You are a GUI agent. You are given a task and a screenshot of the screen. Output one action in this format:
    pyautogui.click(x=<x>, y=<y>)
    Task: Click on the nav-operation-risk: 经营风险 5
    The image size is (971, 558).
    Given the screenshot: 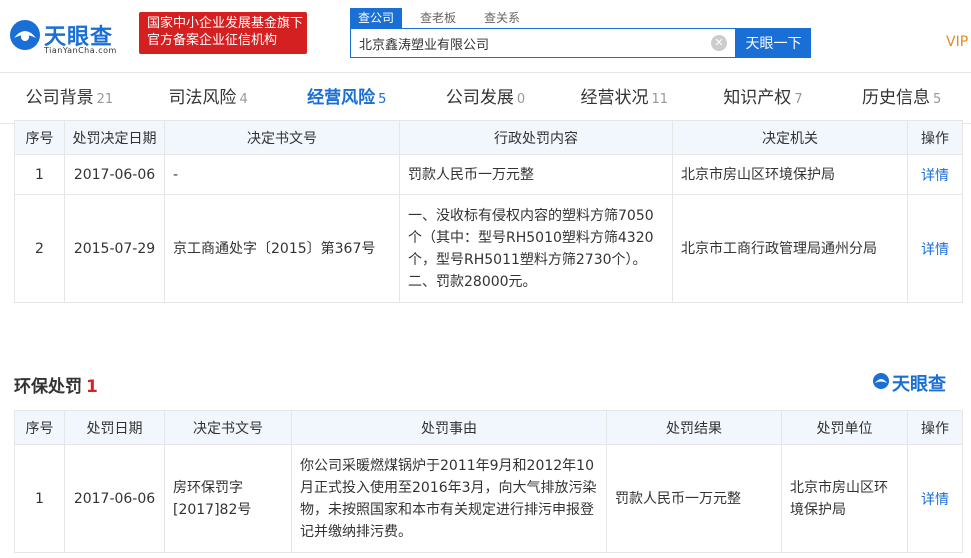 What is the action you would take?
    pyautogui.click(x=347, y=98)
    